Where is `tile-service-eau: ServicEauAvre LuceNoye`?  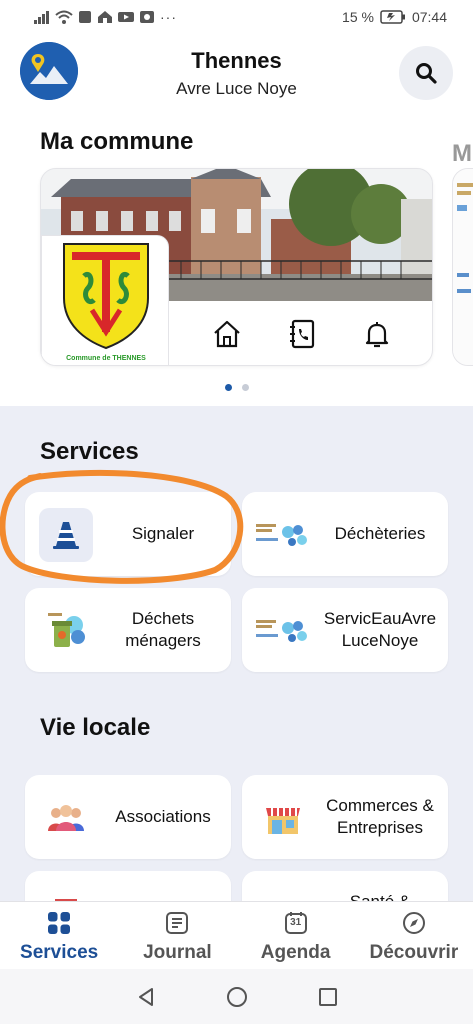 tile-service-eau: ServicEauAvre LuceNoye is located at coordinates (345, 630).